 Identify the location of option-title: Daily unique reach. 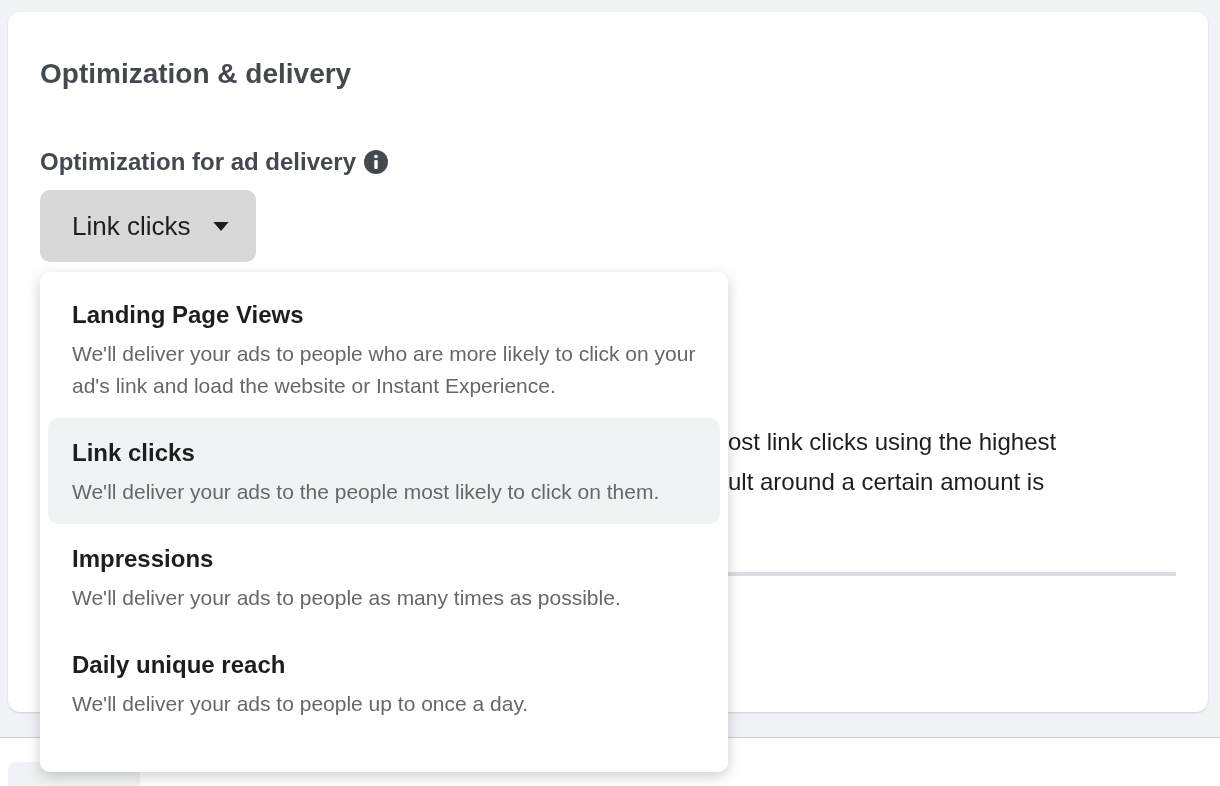
(179, 665).